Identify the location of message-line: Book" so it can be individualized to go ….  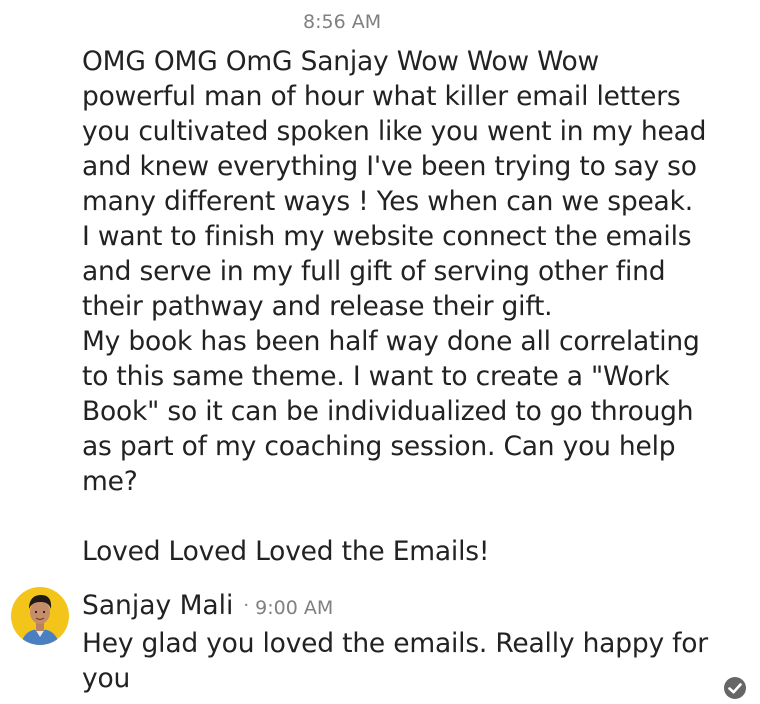
(388, 411).